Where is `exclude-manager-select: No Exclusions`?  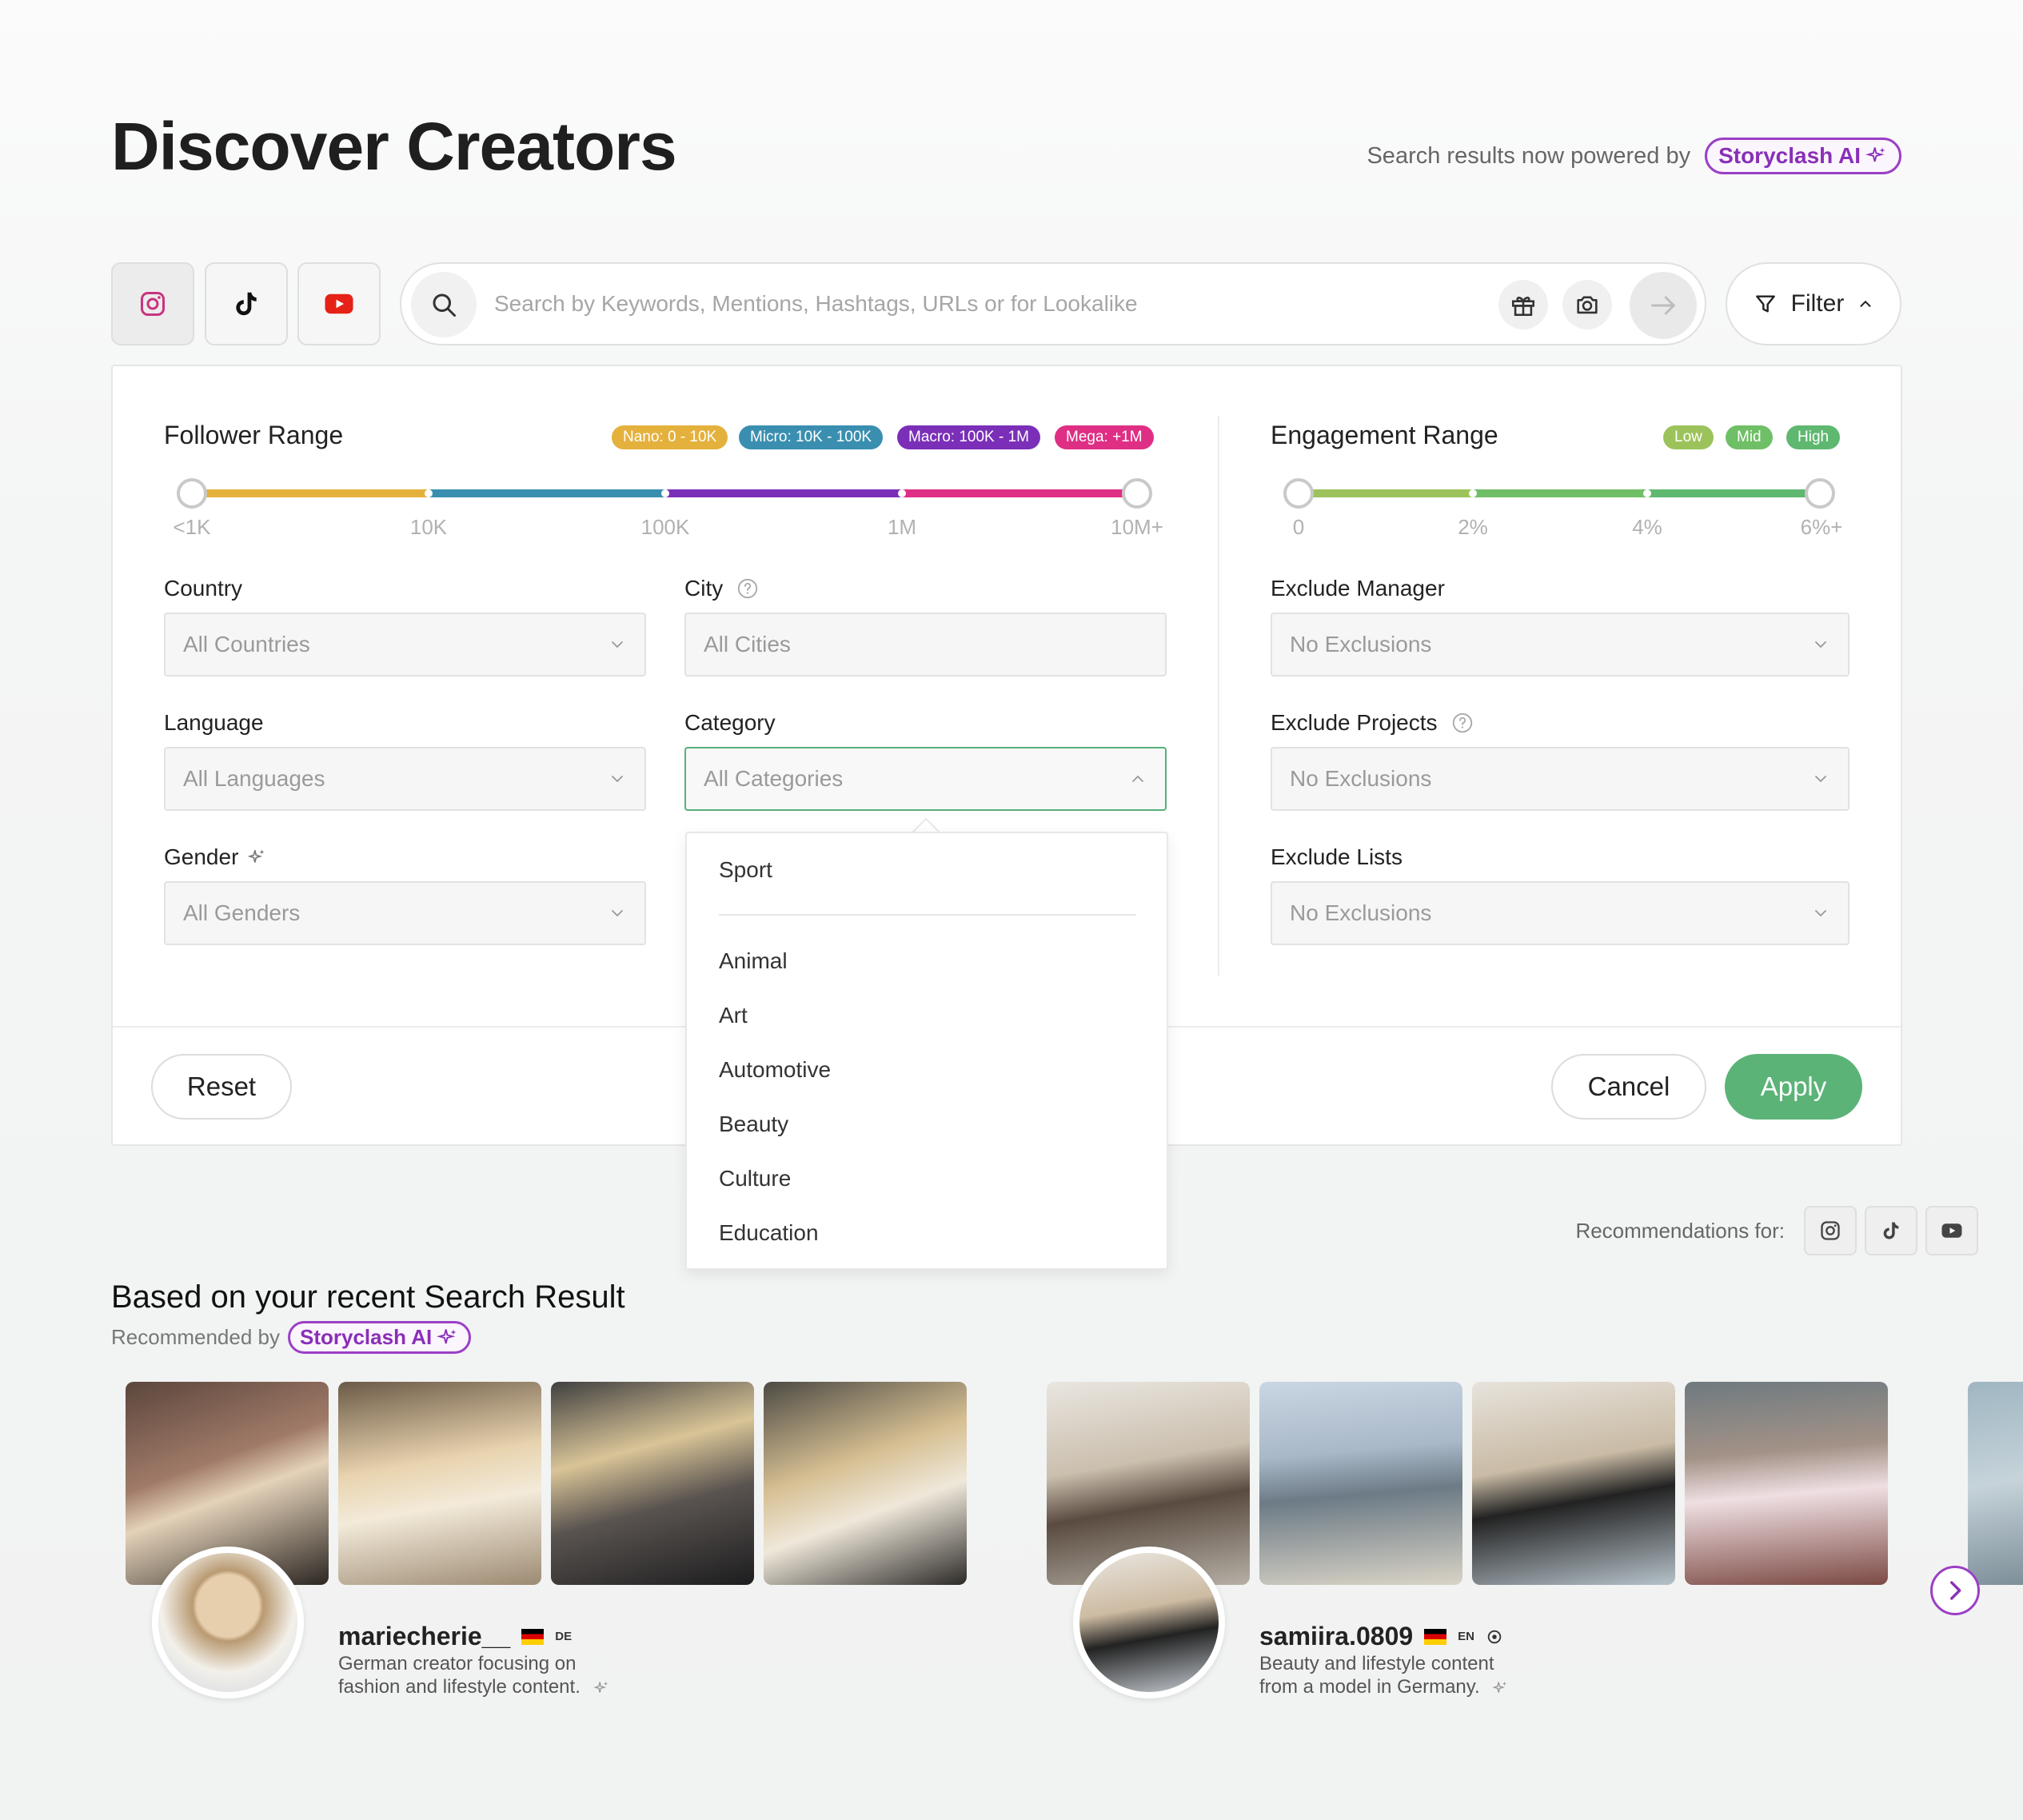 exclude-manager-select: No Exclusions is located at coordinates (1560, 645).